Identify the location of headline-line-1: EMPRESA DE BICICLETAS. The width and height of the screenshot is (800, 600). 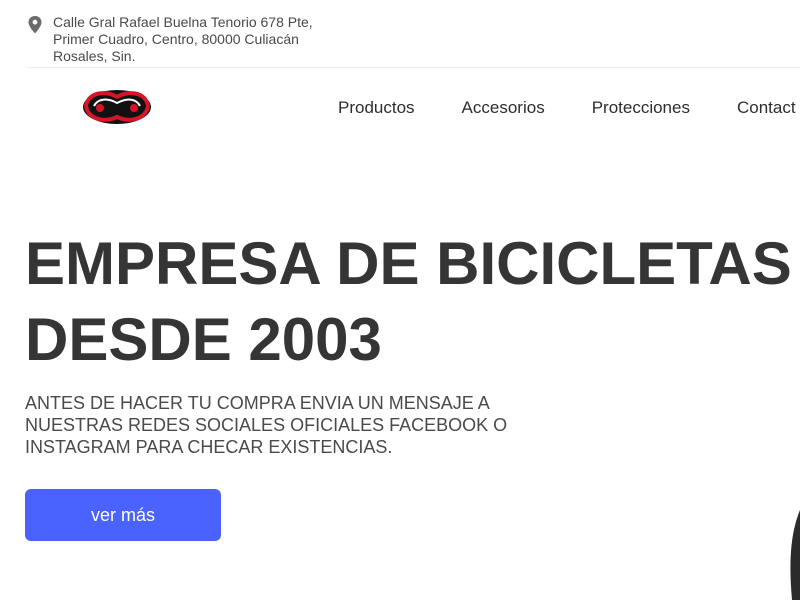
(408, 263).